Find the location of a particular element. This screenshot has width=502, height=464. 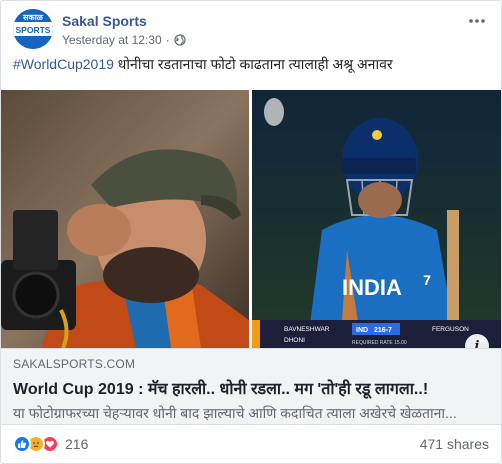

more-options-icon is located at coordinates (477, 21).